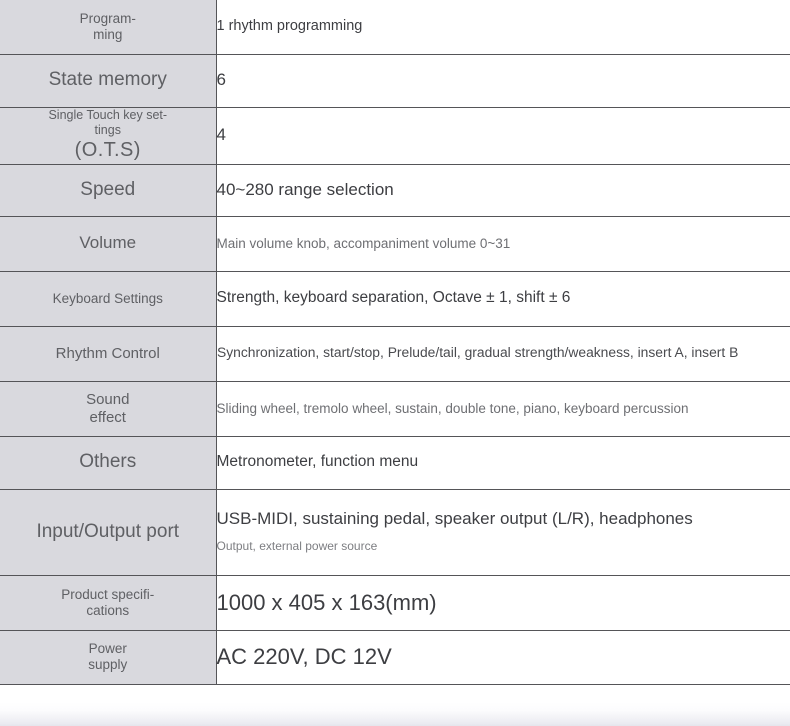  I want to click on row-value-subtext: Output, external power source, so click(297, 545).